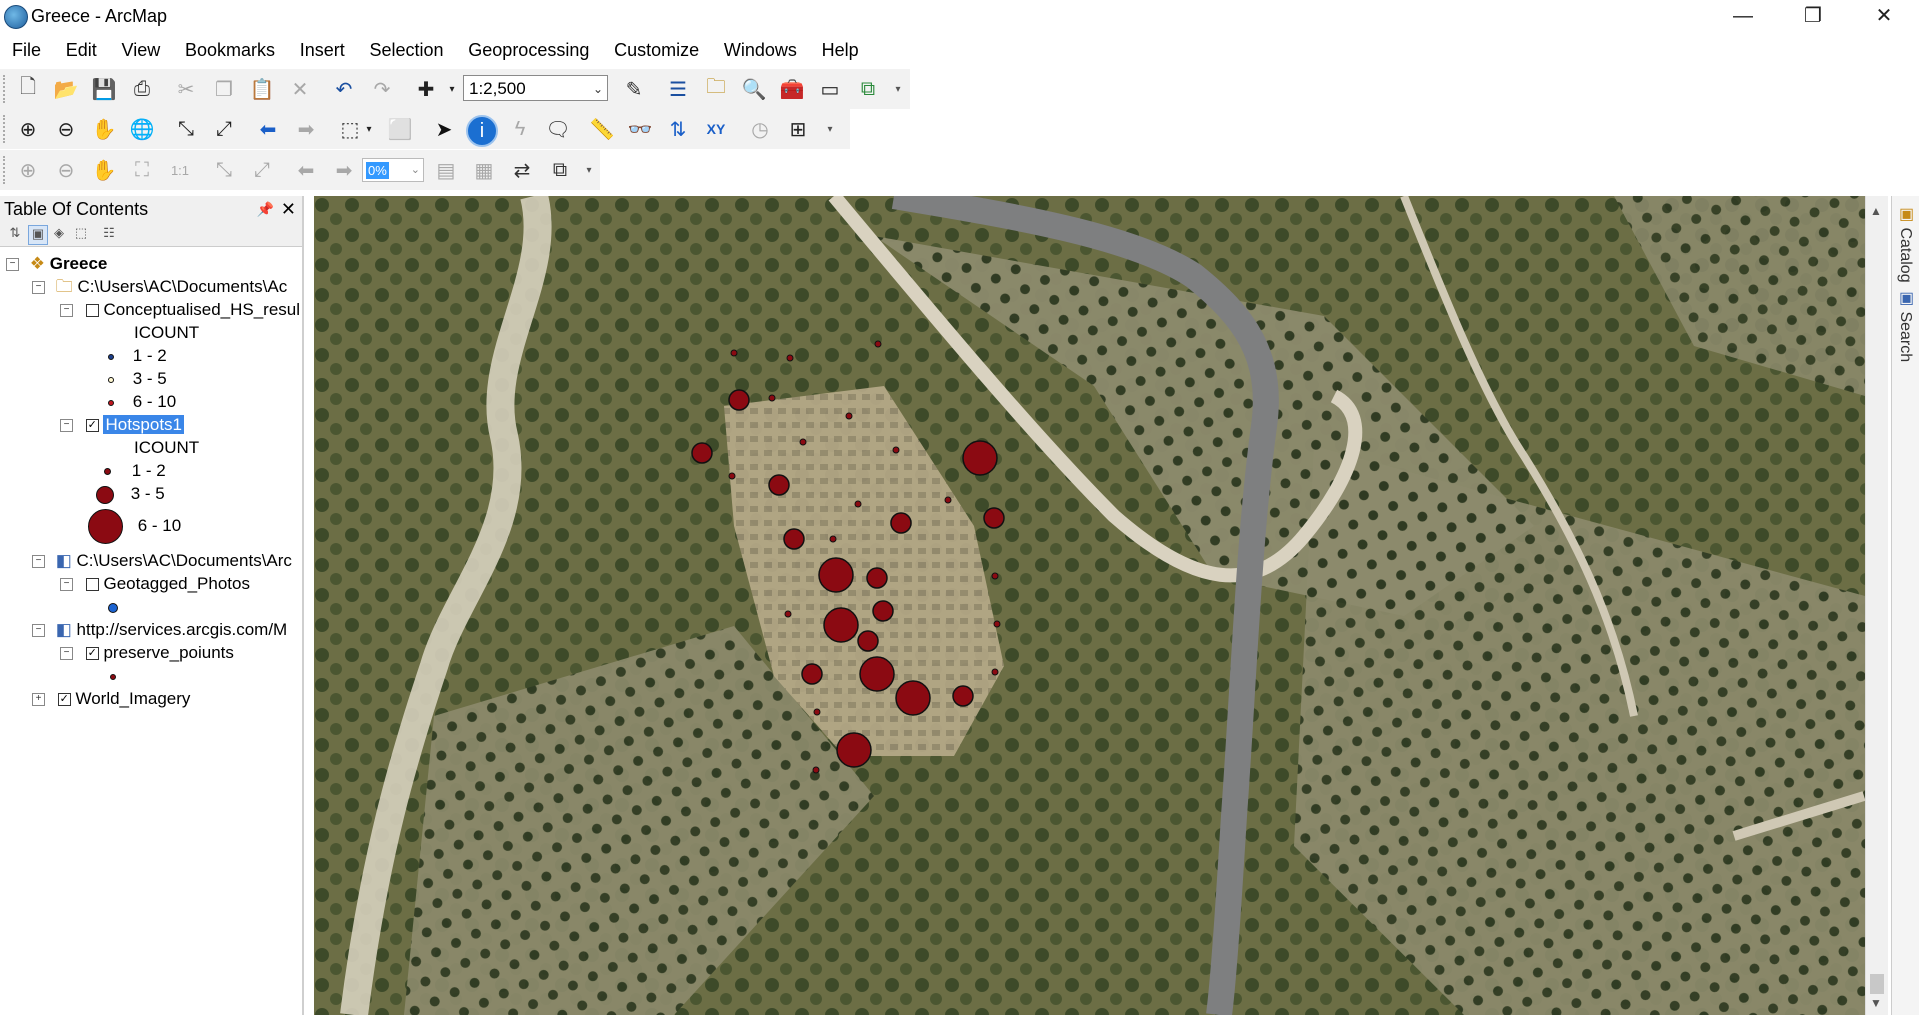 This screenshot has width=1919, height=1015. What do you see at coordinates (159, 630) in the screenshot?
I see `toc-service: − ◧ http://services.arcgis.com/M` at bounding box center [159, 630].